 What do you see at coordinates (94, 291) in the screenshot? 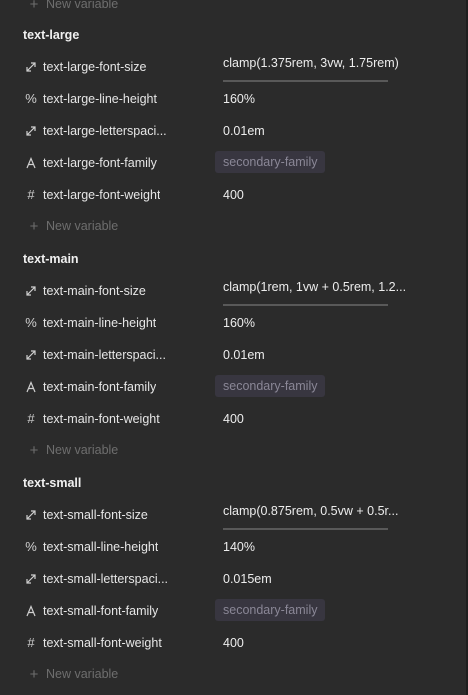
I see `variable-name: text-main-font-size` at bounding box center [94, 291].